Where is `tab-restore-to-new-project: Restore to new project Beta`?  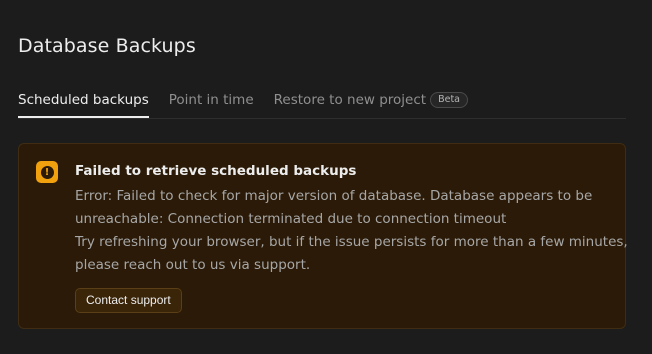 tab-restore-to-new-project: Restore to new project Beta is located at coordinates (371, 103).